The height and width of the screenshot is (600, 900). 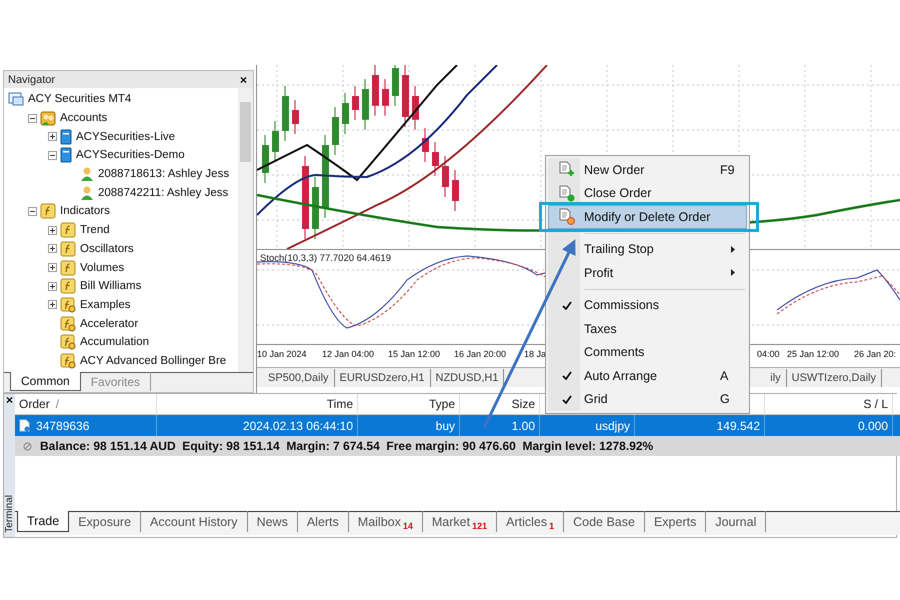 What do you see at coordinates (164, 174) in the screenshot?
I see `tree-item: 2088718613: Ashley Jess` at bounding box center [164, 174].